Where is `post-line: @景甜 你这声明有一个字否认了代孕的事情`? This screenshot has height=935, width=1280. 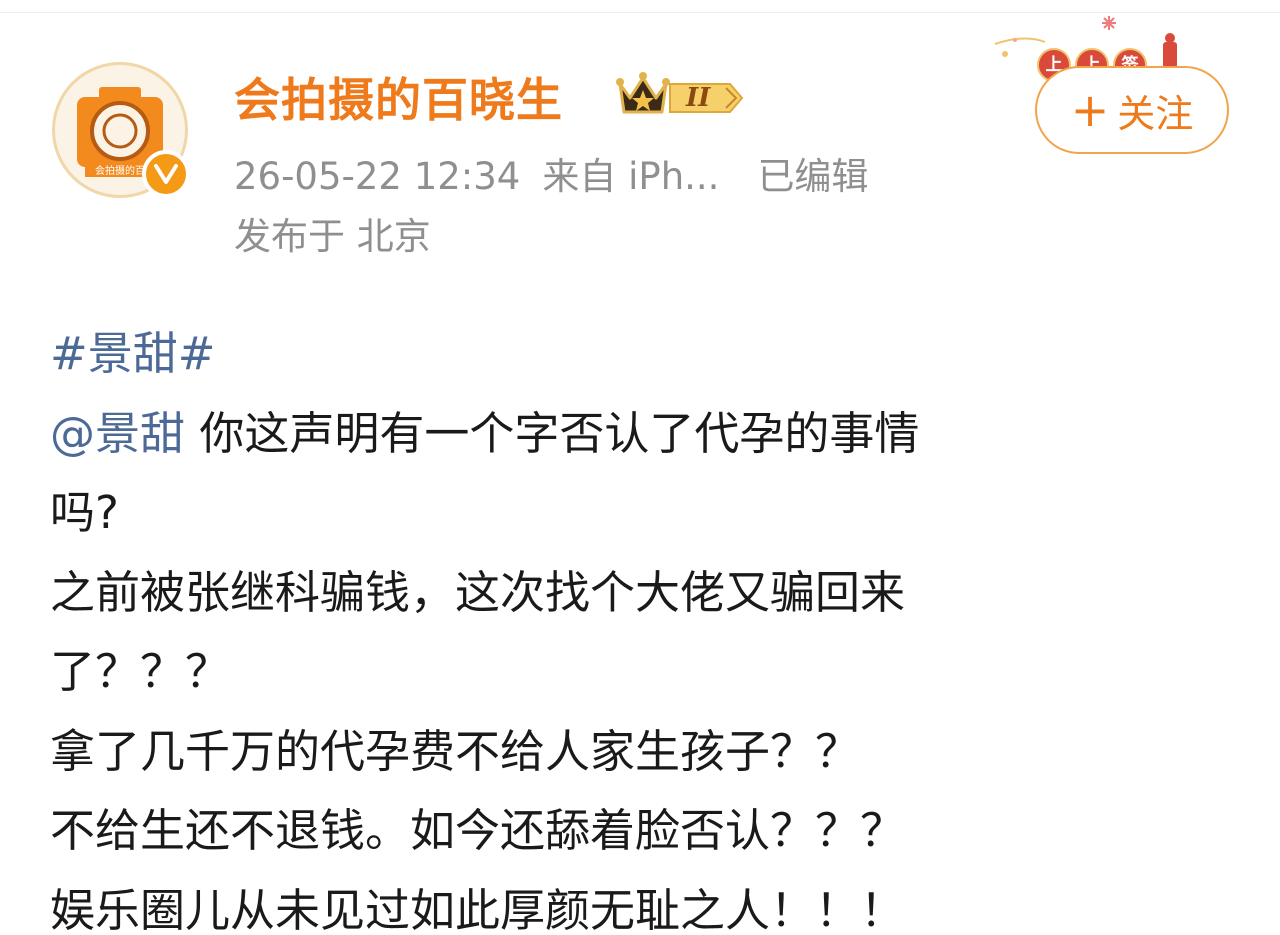
post-line: @景甜 你这声明有一个字否认了代孕的事情 is located at coordinates (650, 434).